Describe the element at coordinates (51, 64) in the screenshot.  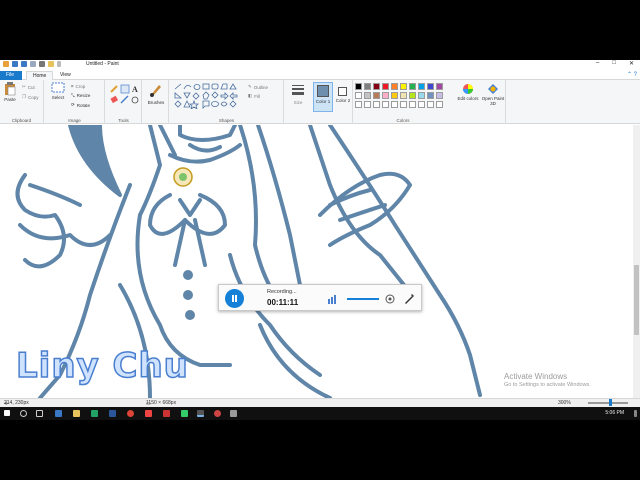
I see `folder-icon` at that location.